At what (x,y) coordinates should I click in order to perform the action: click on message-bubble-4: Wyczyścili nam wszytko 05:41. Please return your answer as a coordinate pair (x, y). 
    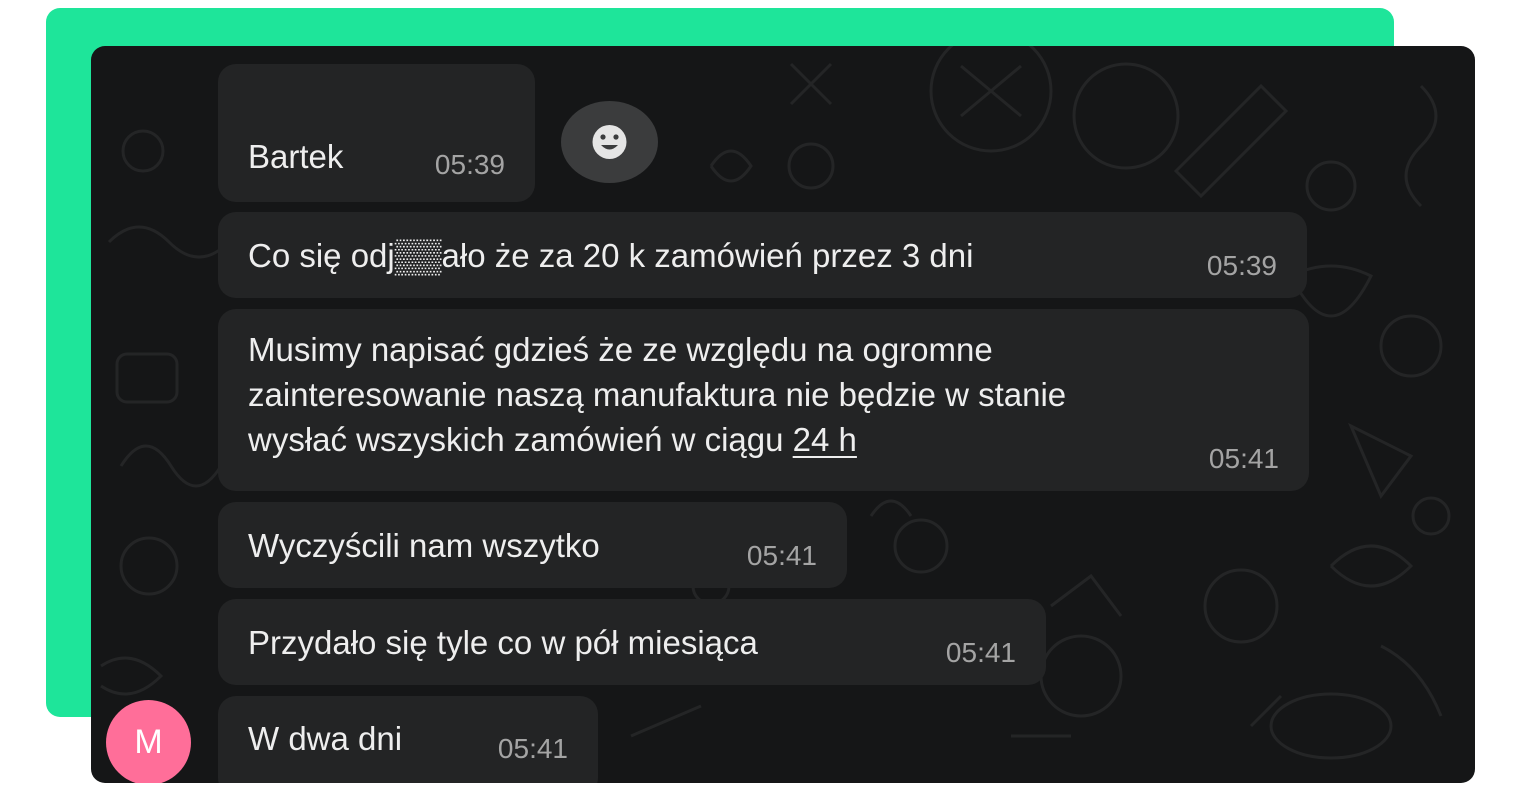
    Looking at the image, I should click on (532, 545).